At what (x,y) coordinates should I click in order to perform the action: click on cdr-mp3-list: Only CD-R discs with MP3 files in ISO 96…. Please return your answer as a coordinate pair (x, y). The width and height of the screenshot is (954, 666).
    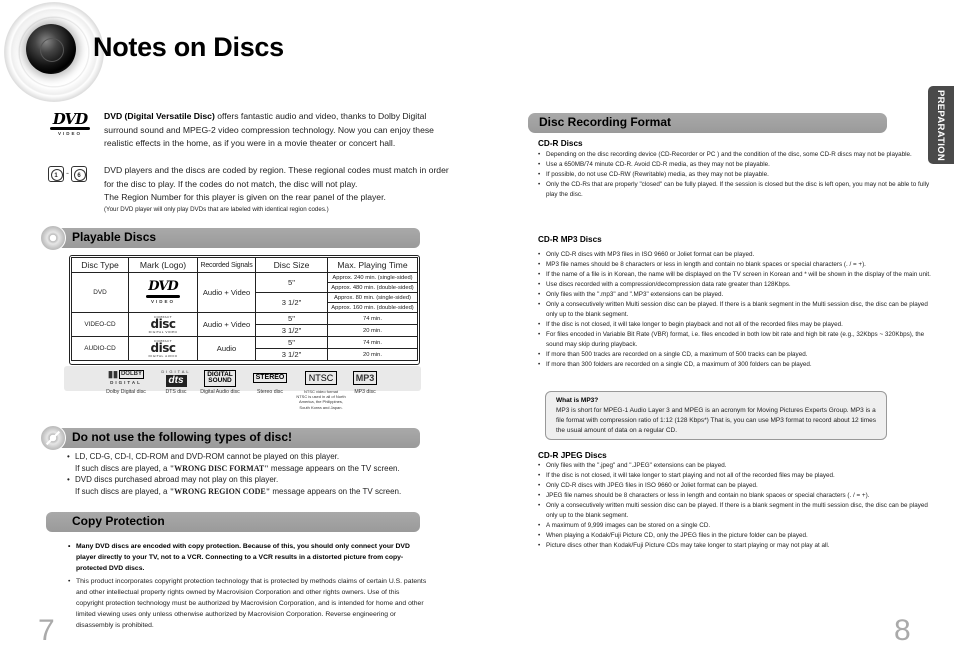
    Looking at the image, I should click on (738, 310).